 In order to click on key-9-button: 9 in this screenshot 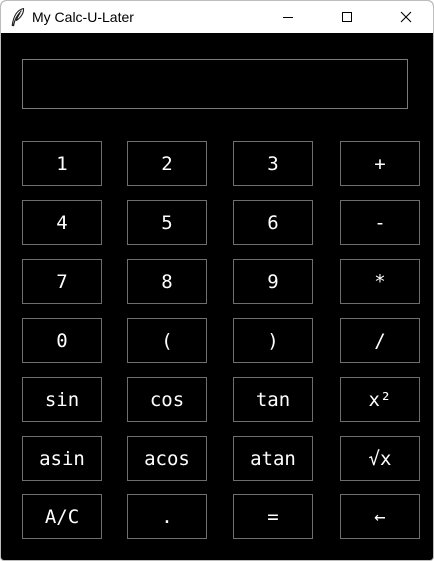, I will do `click(273, 281)`.